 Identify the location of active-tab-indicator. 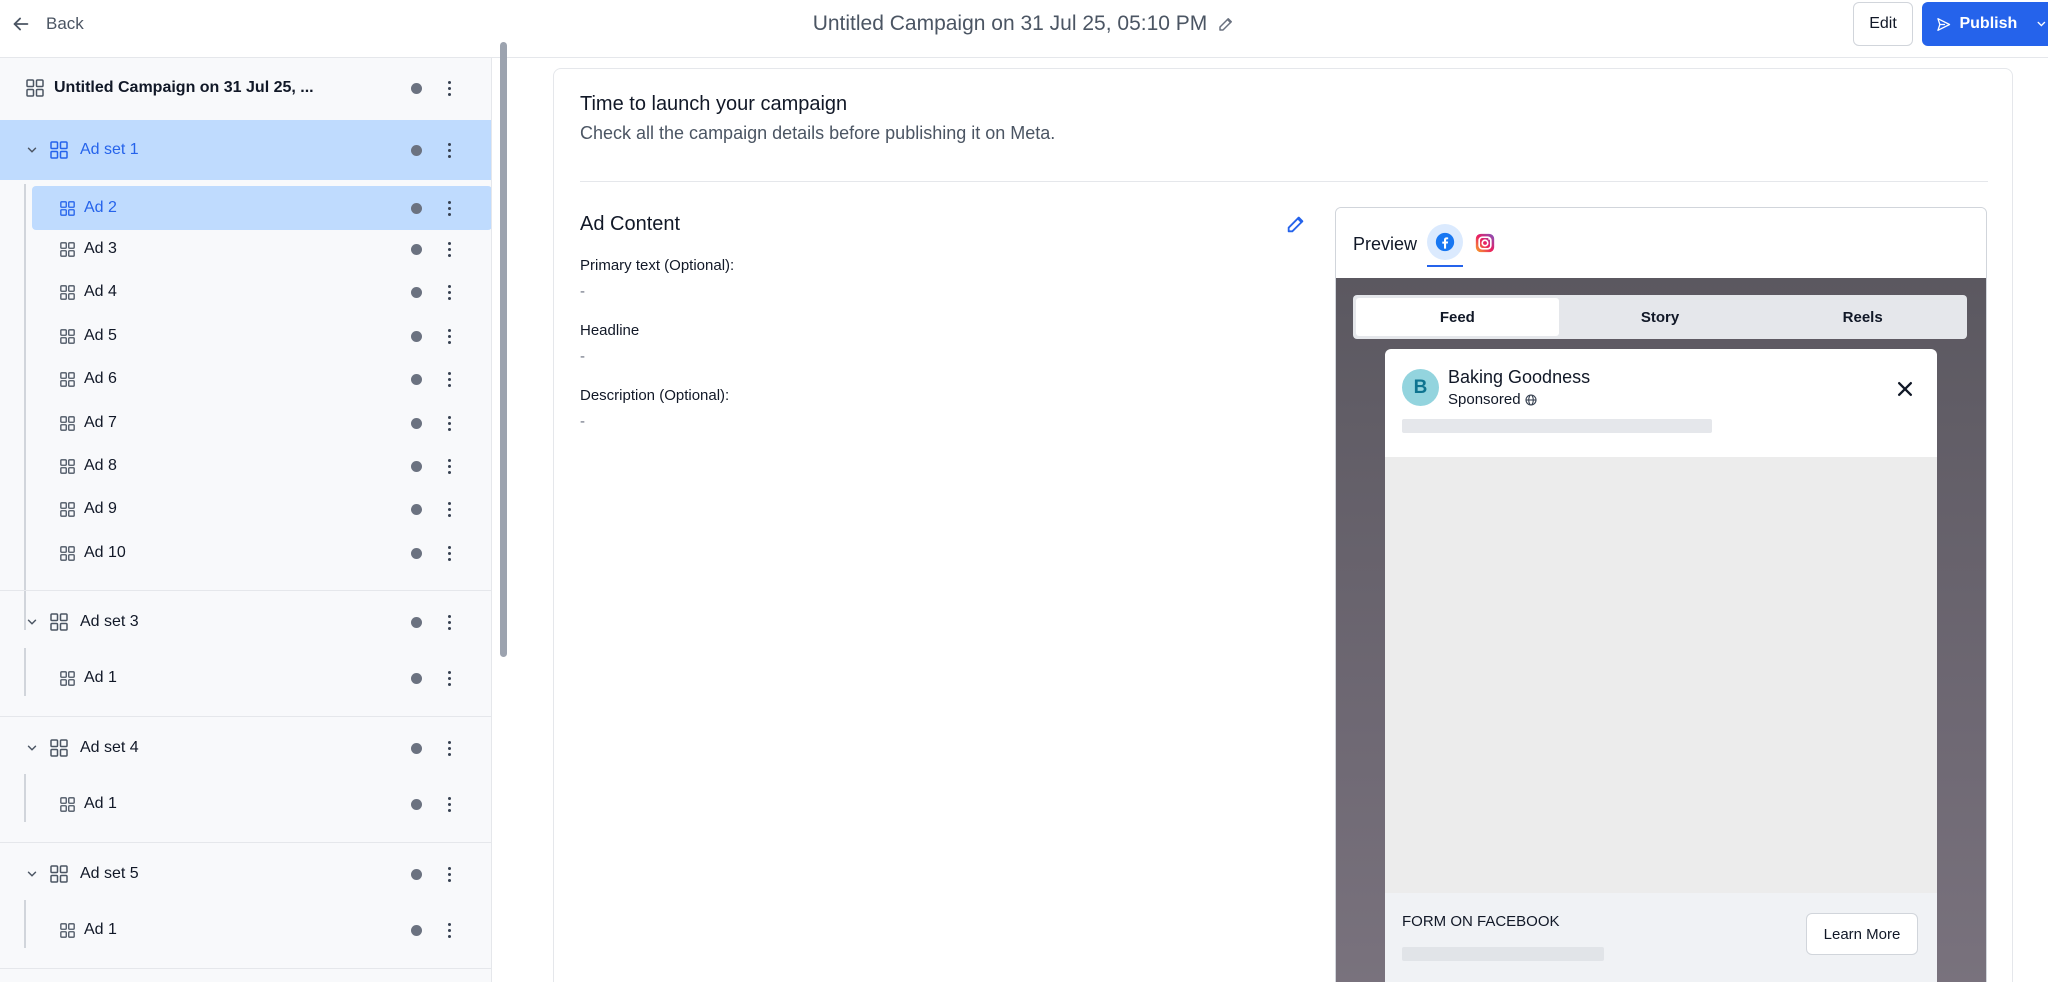
(1445, 266).